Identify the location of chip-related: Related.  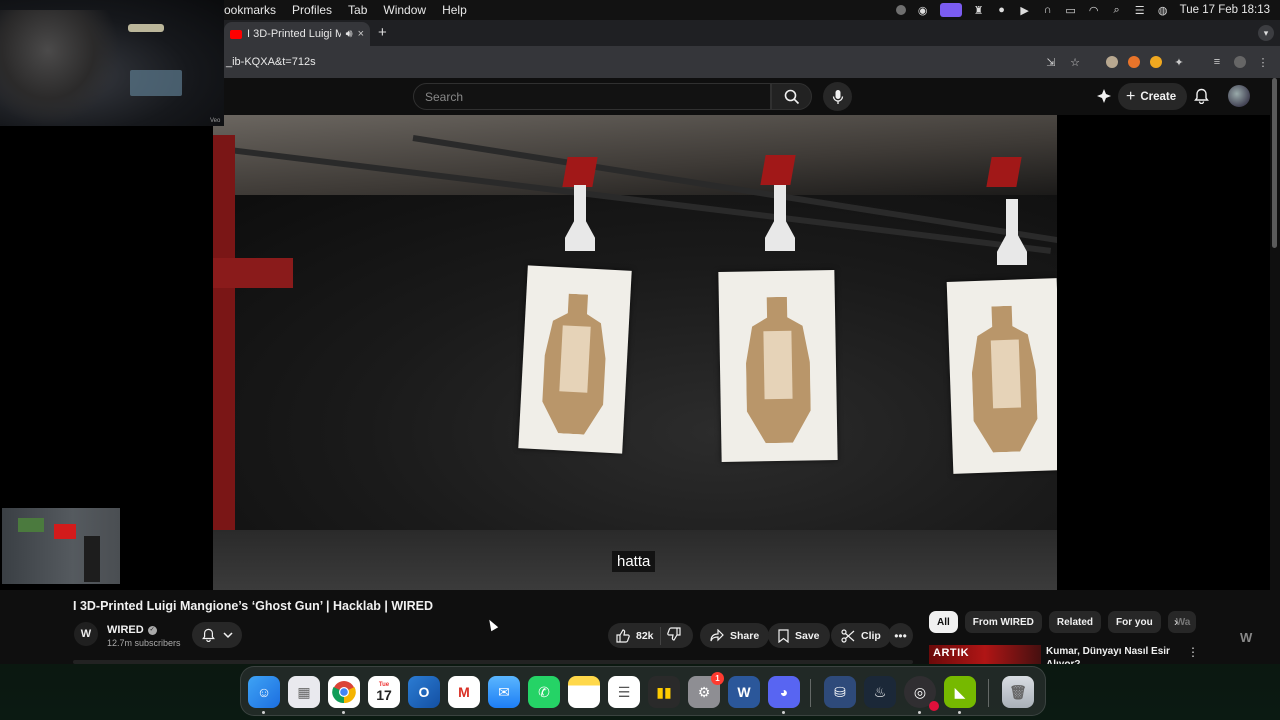
(1075, 622).